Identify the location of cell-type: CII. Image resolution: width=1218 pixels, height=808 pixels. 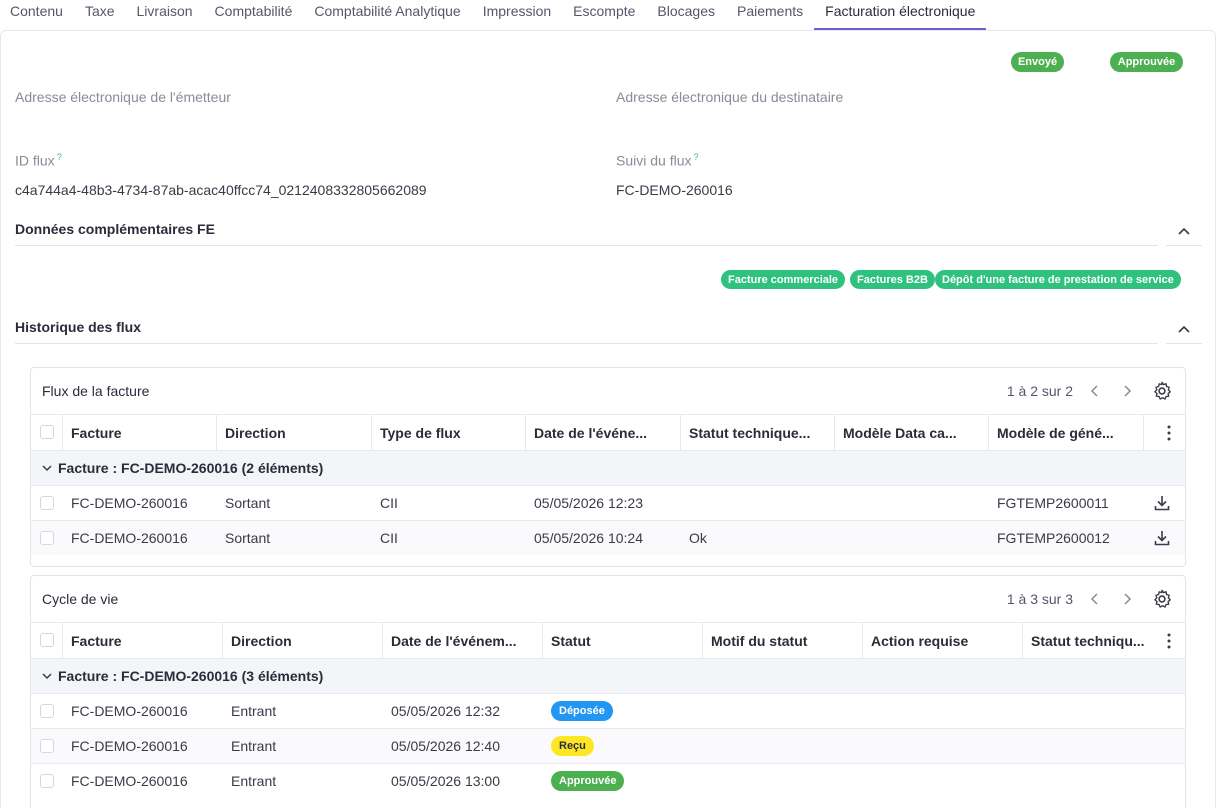
(389, 503).